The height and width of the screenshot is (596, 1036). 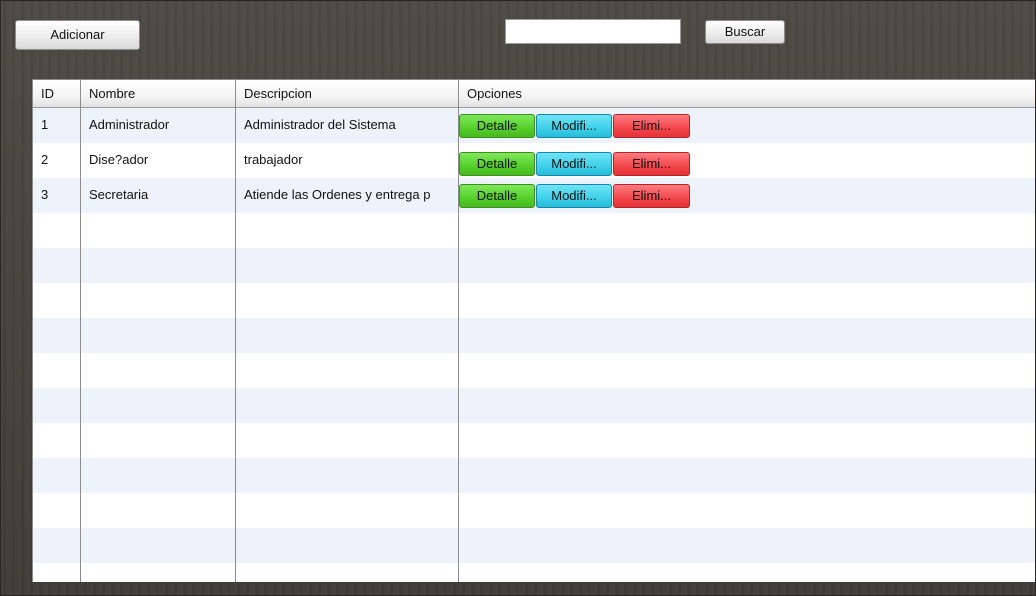 I want to click on cell-descripcion: Atiende las Ordenes y entrega p, so click(x=337, y=194).